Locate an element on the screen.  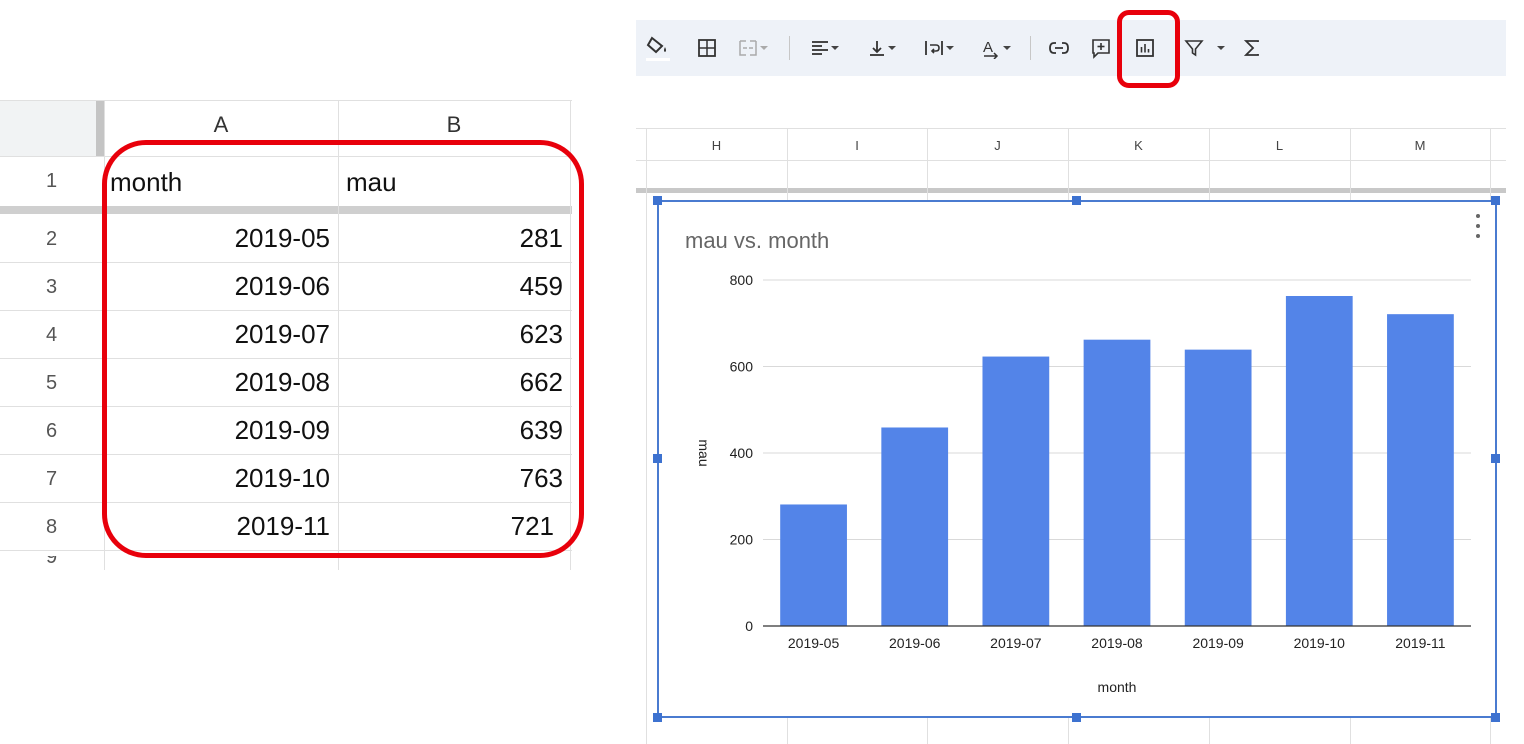
insert-link-button is located at coordinates (1059, 48).